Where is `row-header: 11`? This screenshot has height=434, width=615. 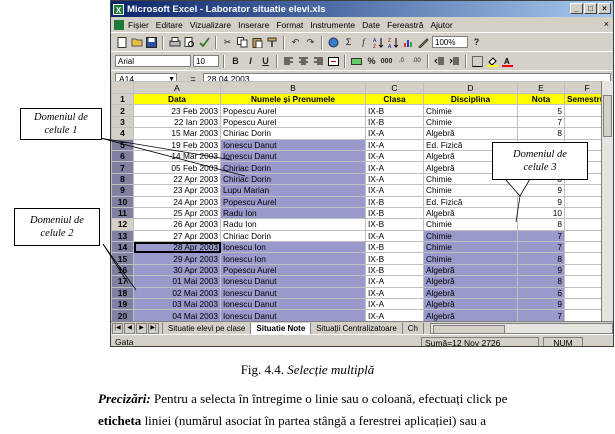
row-header: 11 is located at coordinates (122, 213).